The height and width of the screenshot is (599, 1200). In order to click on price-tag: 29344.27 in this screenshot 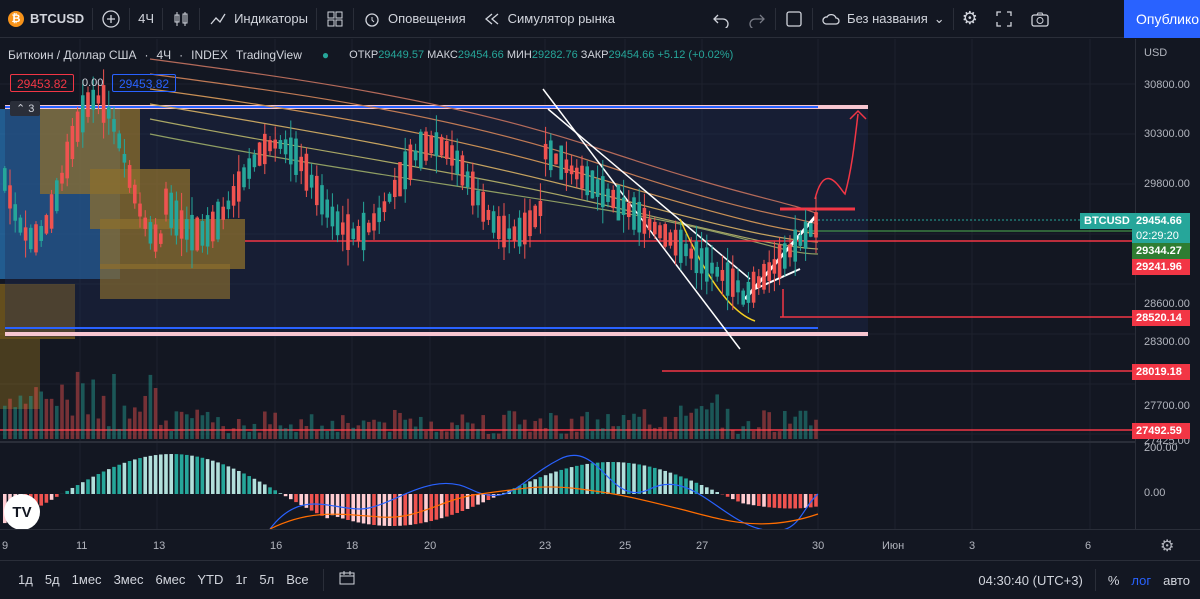, I will do `click(1161, 251)`.